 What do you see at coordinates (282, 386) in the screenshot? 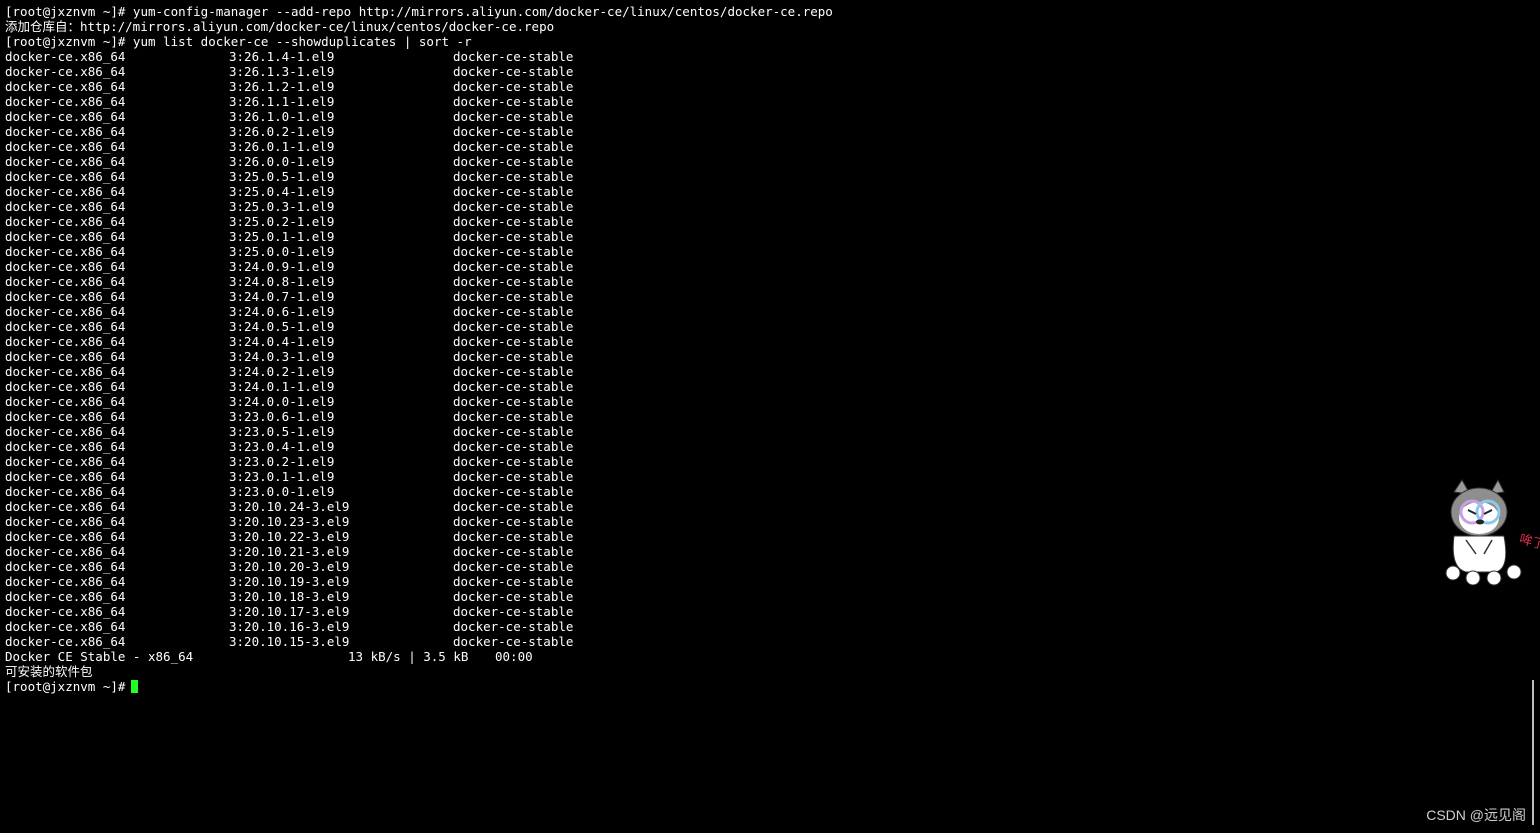
I see `package-version: 3:24.0.1-1.el9` at bounding box center [282, 386].